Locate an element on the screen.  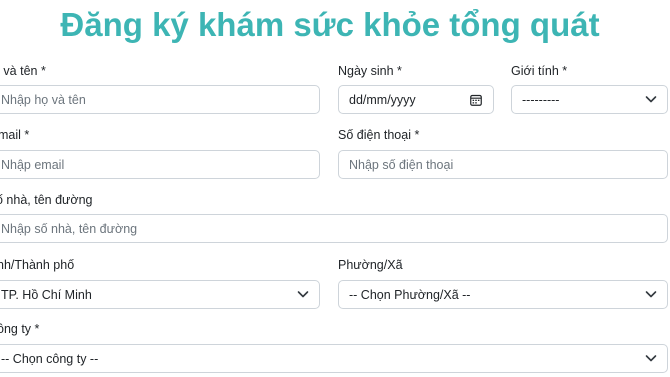
full-name-label: ọ và tên * is located at coordinates (23, 71).